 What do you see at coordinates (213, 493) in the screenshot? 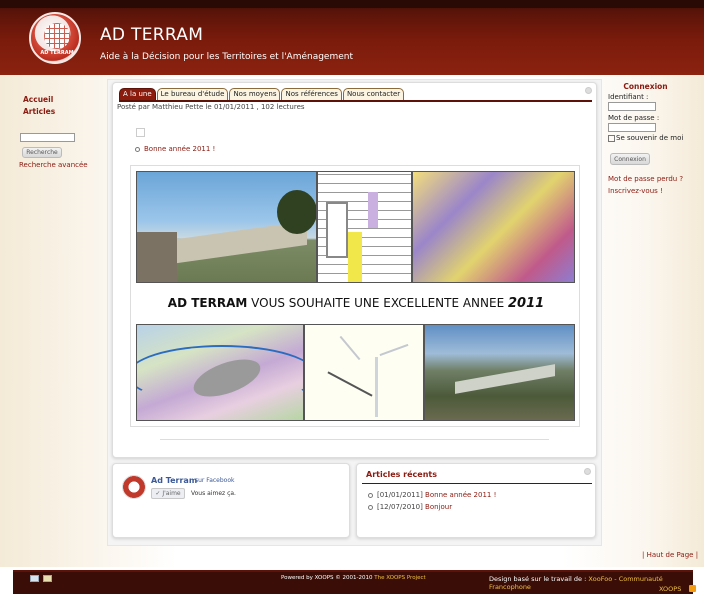
I see `facebook-like-text: Vous aimez ça.` at bounding box center [213, 493].